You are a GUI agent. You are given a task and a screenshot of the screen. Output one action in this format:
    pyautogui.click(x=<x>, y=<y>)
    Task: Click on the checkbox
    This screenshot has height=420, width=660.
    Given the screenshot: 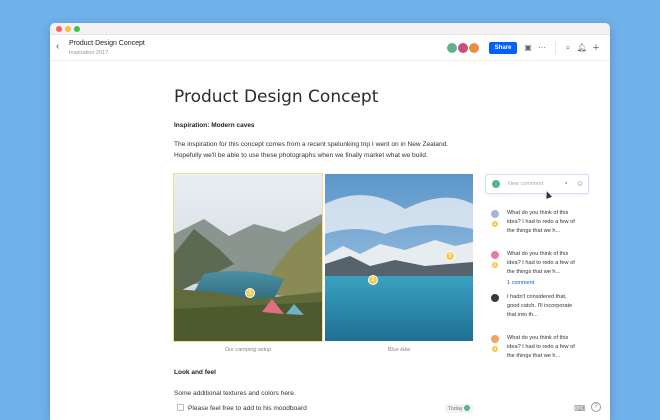 What is the action you would take?
    pyautogui.click(x=180, y=407)
    